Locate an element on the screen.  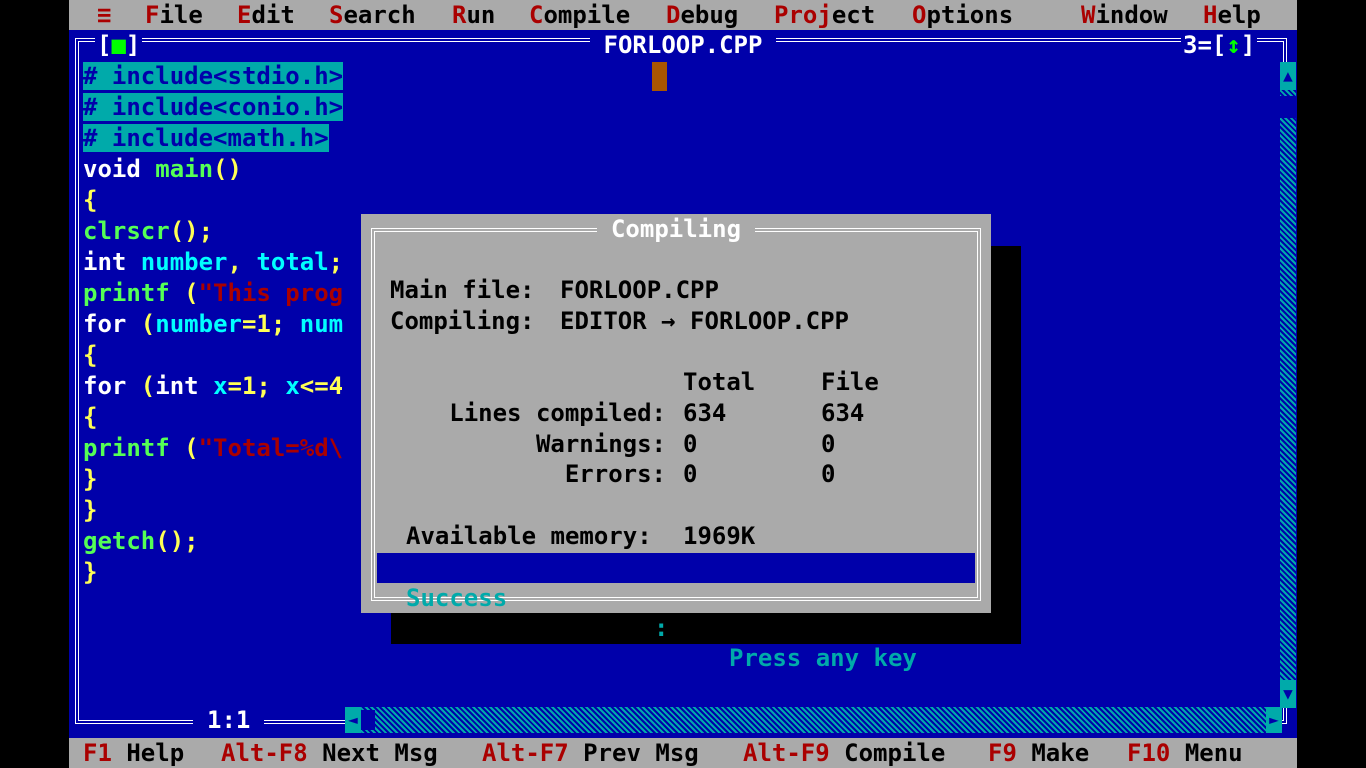
scroll-up-arrow-icon: ▲ is located at coordinates (1288, 76).